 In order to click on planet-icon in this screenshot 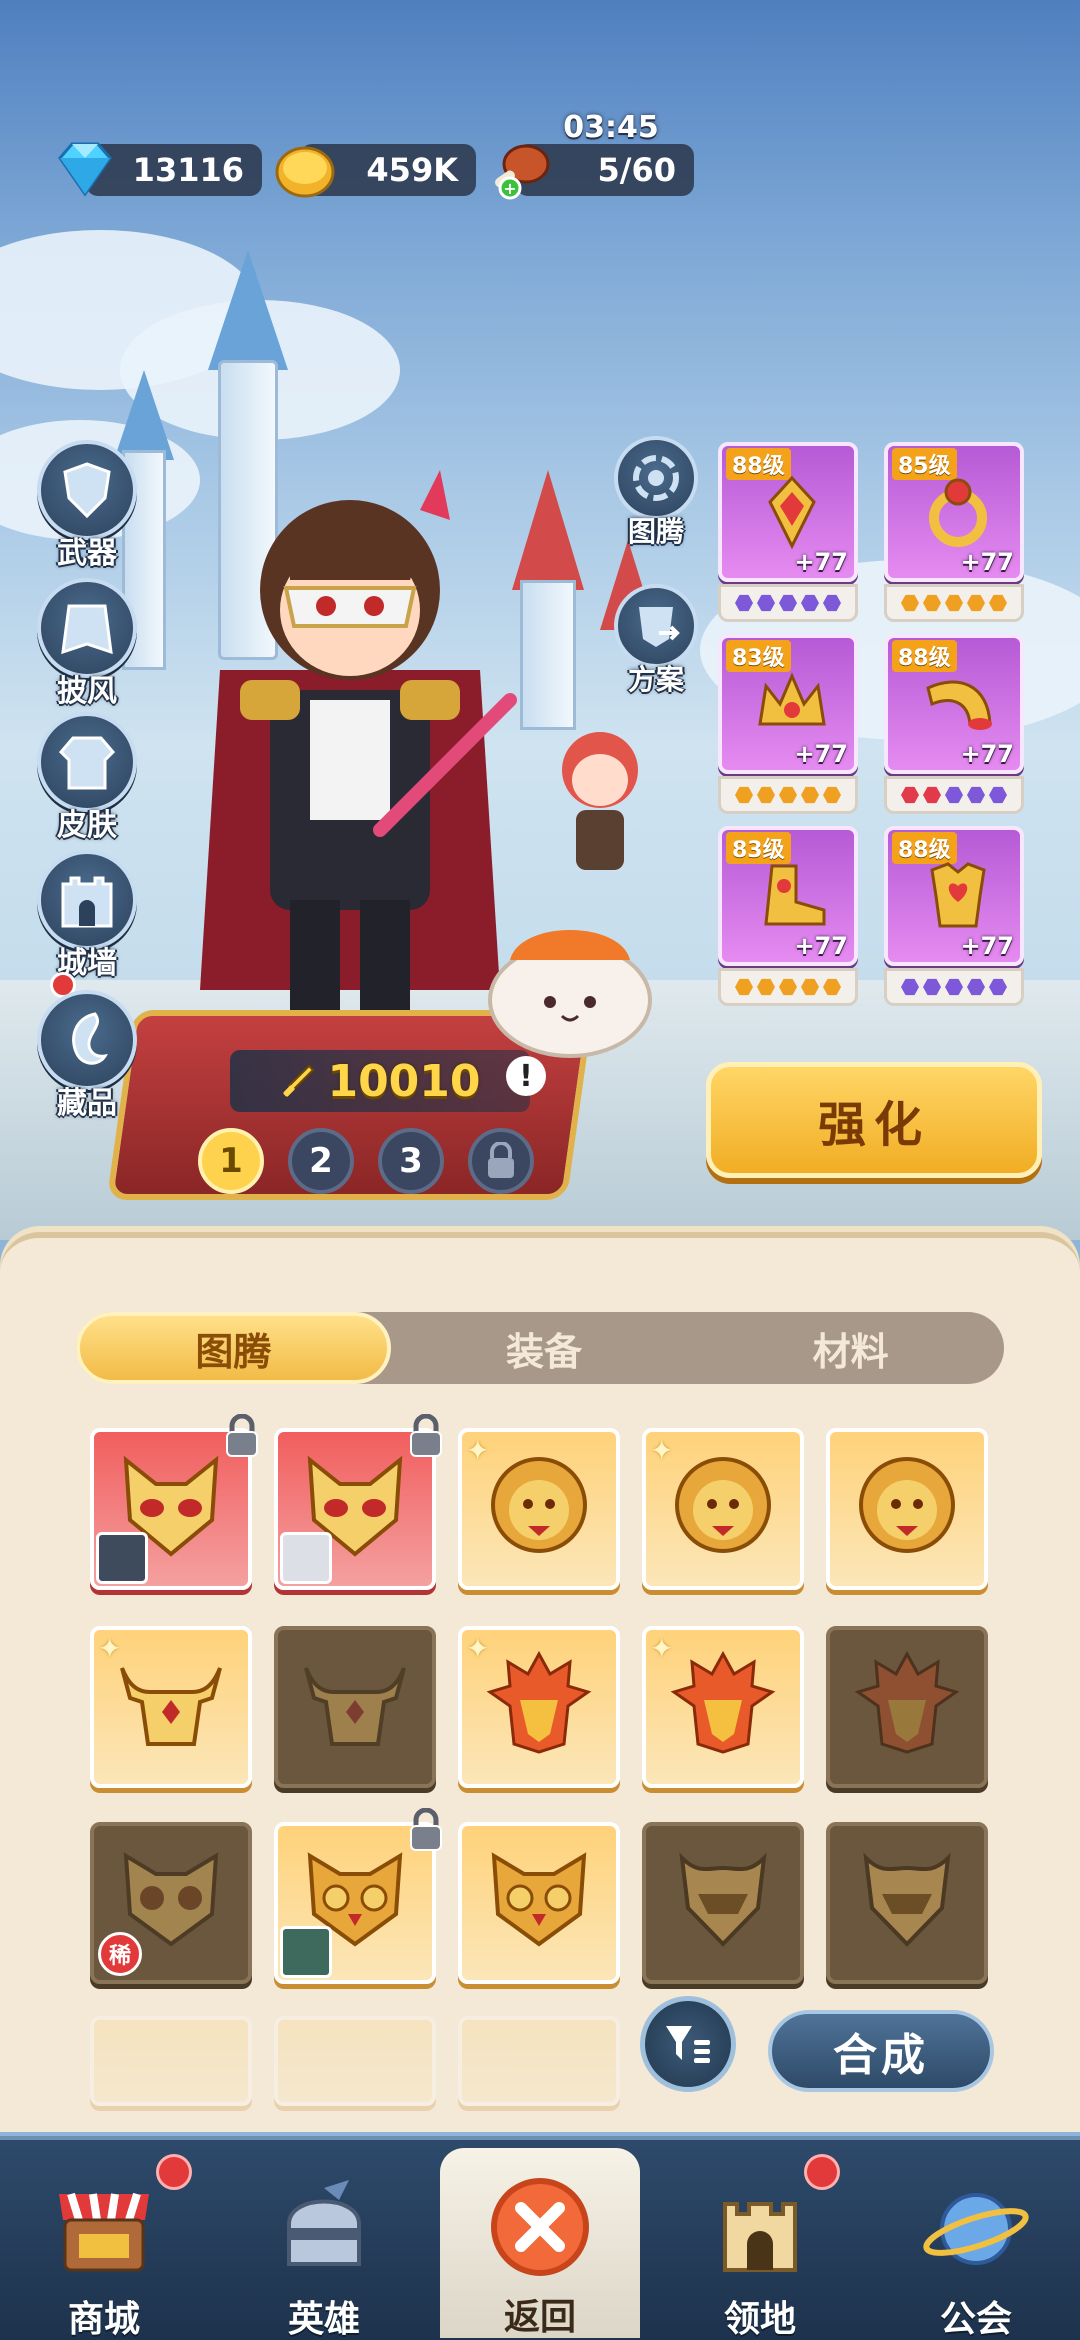, I will do `click(976, 2229)`.